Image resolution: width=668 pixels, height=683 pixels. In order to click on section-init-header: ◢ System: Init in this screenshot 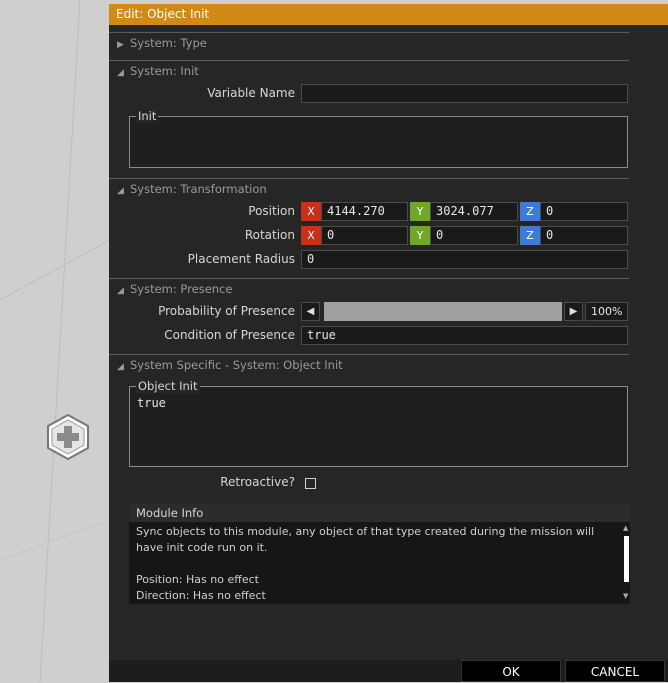, I will do `click(158, 71)`.